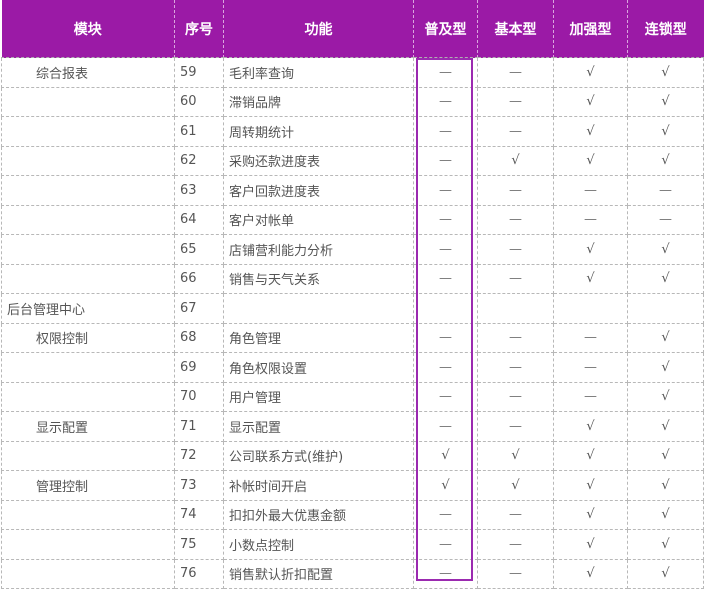 The width and height of the screenshot is (704, 589). I want to click on function-cell: 角色权限设置, so click(318, 367).